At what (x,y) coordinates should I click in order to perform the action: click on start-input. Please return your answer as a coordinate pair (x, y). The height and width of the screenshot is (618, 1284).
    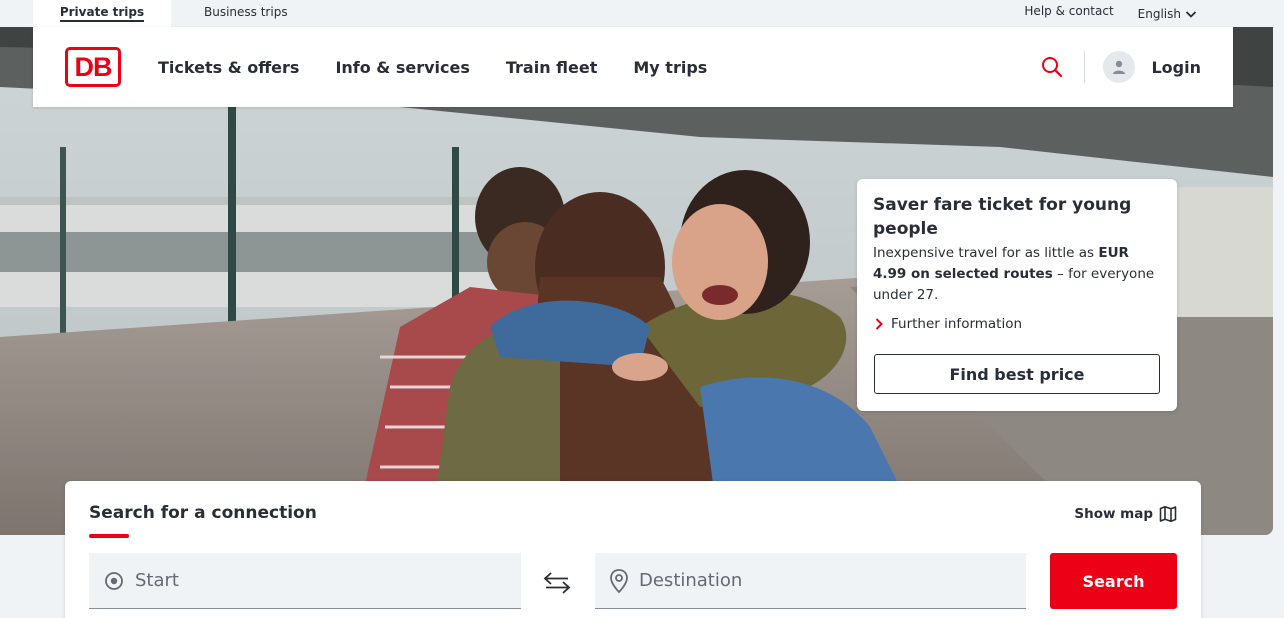
    Looking at the image, I should click on (315, 580).